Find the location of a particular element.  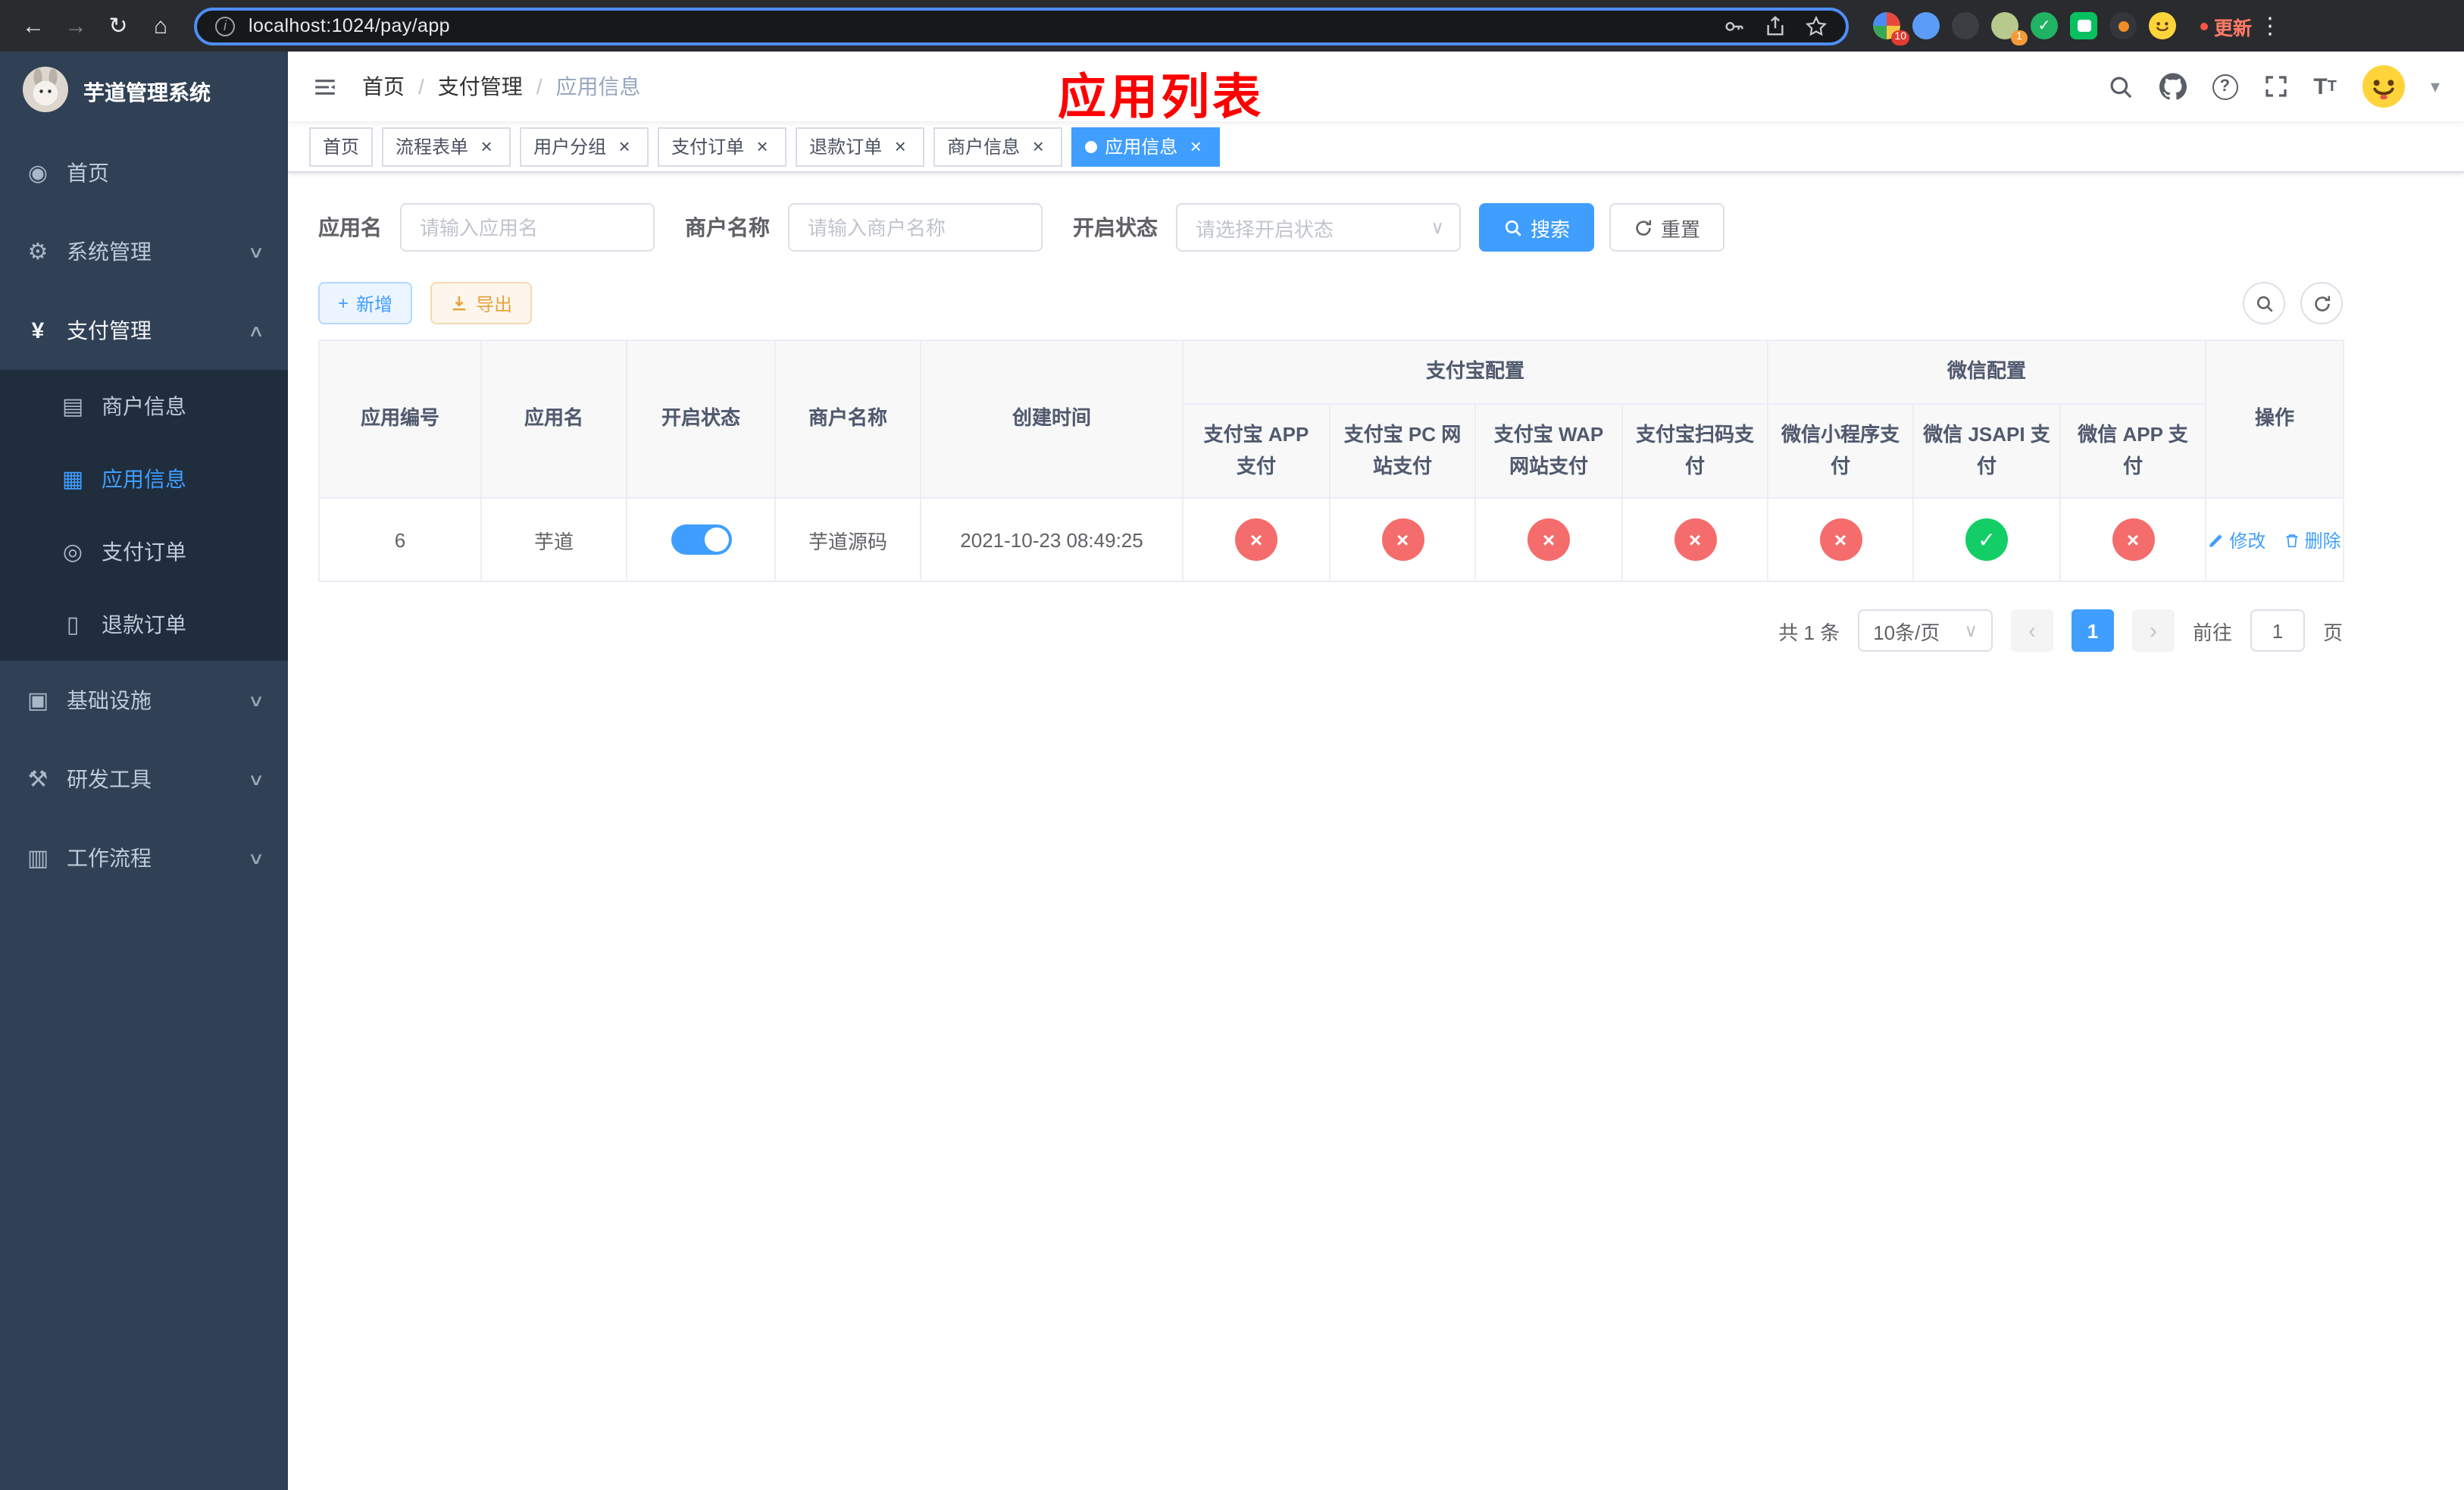

edit-link: 修改 is located at coordinates (2236, 540).